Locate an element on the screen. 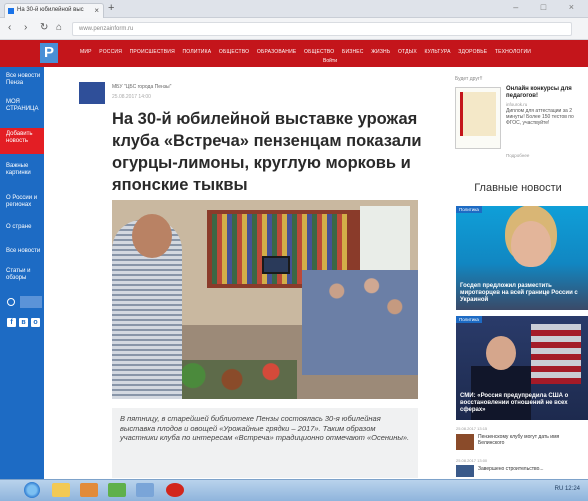 Image resolution: width=588 pixels, height=501 pixels. source-avatar is located at coordinates (92, 93).